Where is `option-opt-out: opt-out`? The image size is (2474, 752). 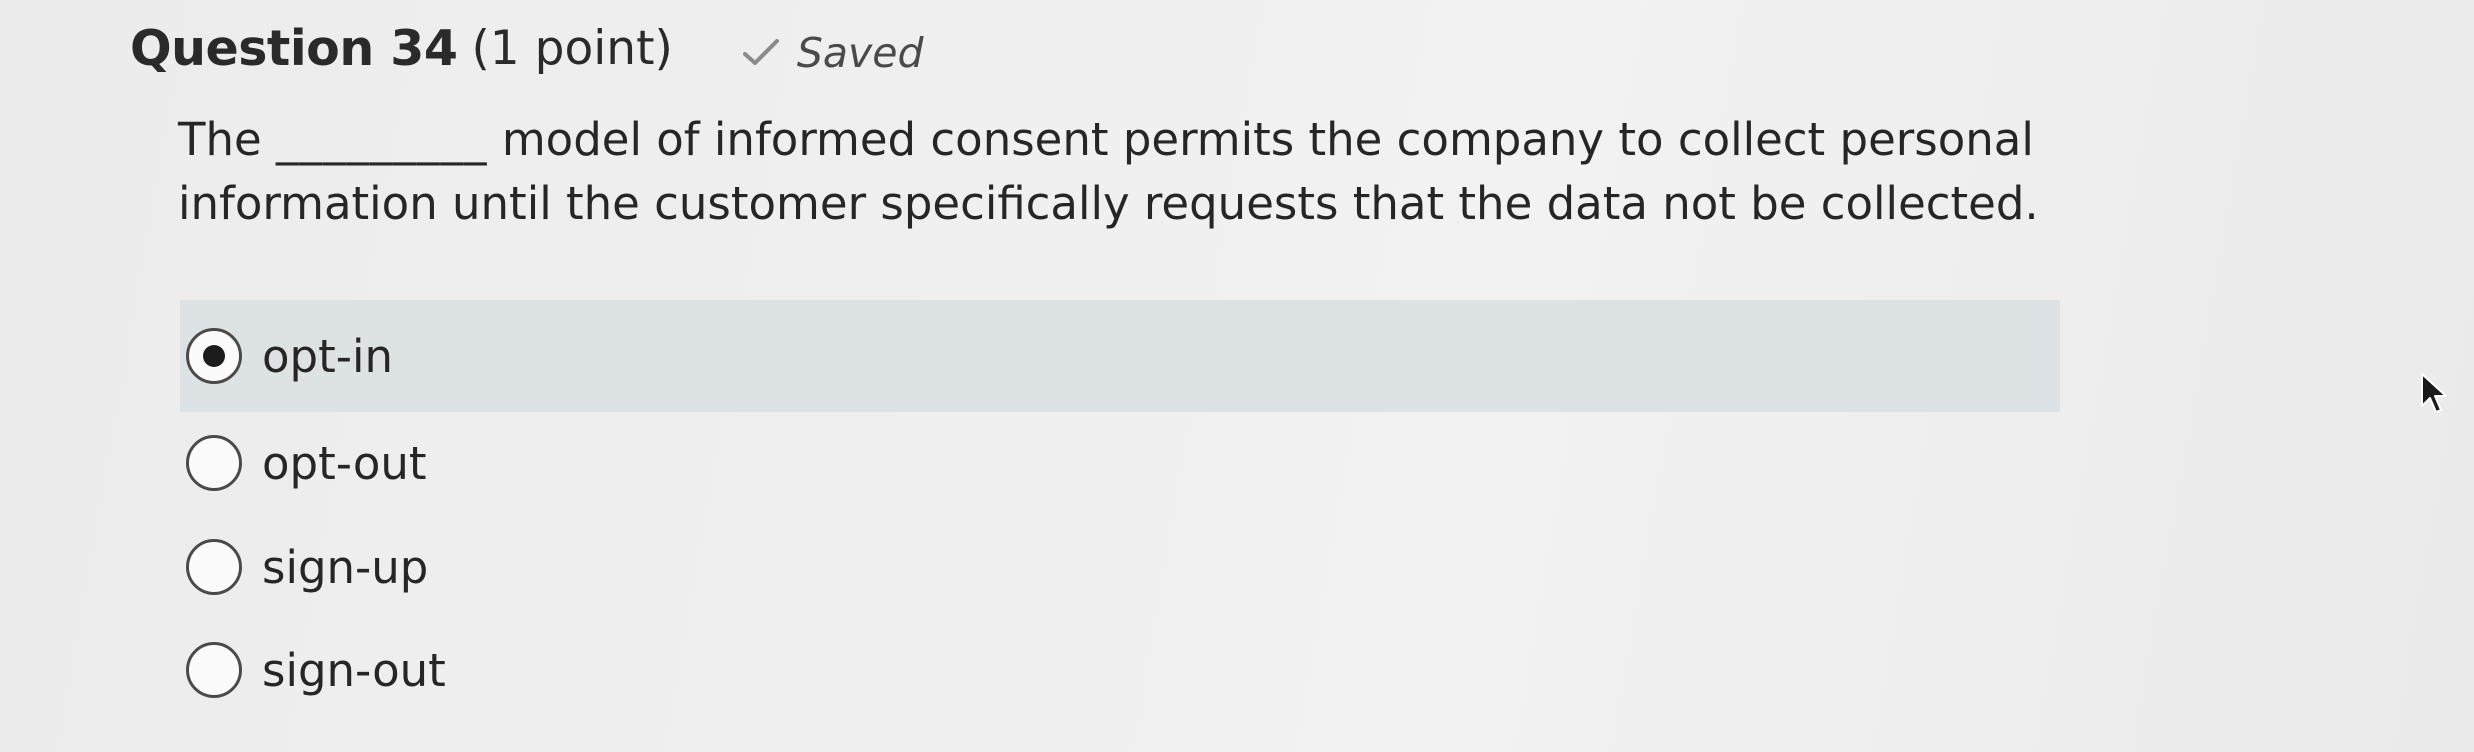 option-opt-out: opt-out is located at coordinates (306, 463).